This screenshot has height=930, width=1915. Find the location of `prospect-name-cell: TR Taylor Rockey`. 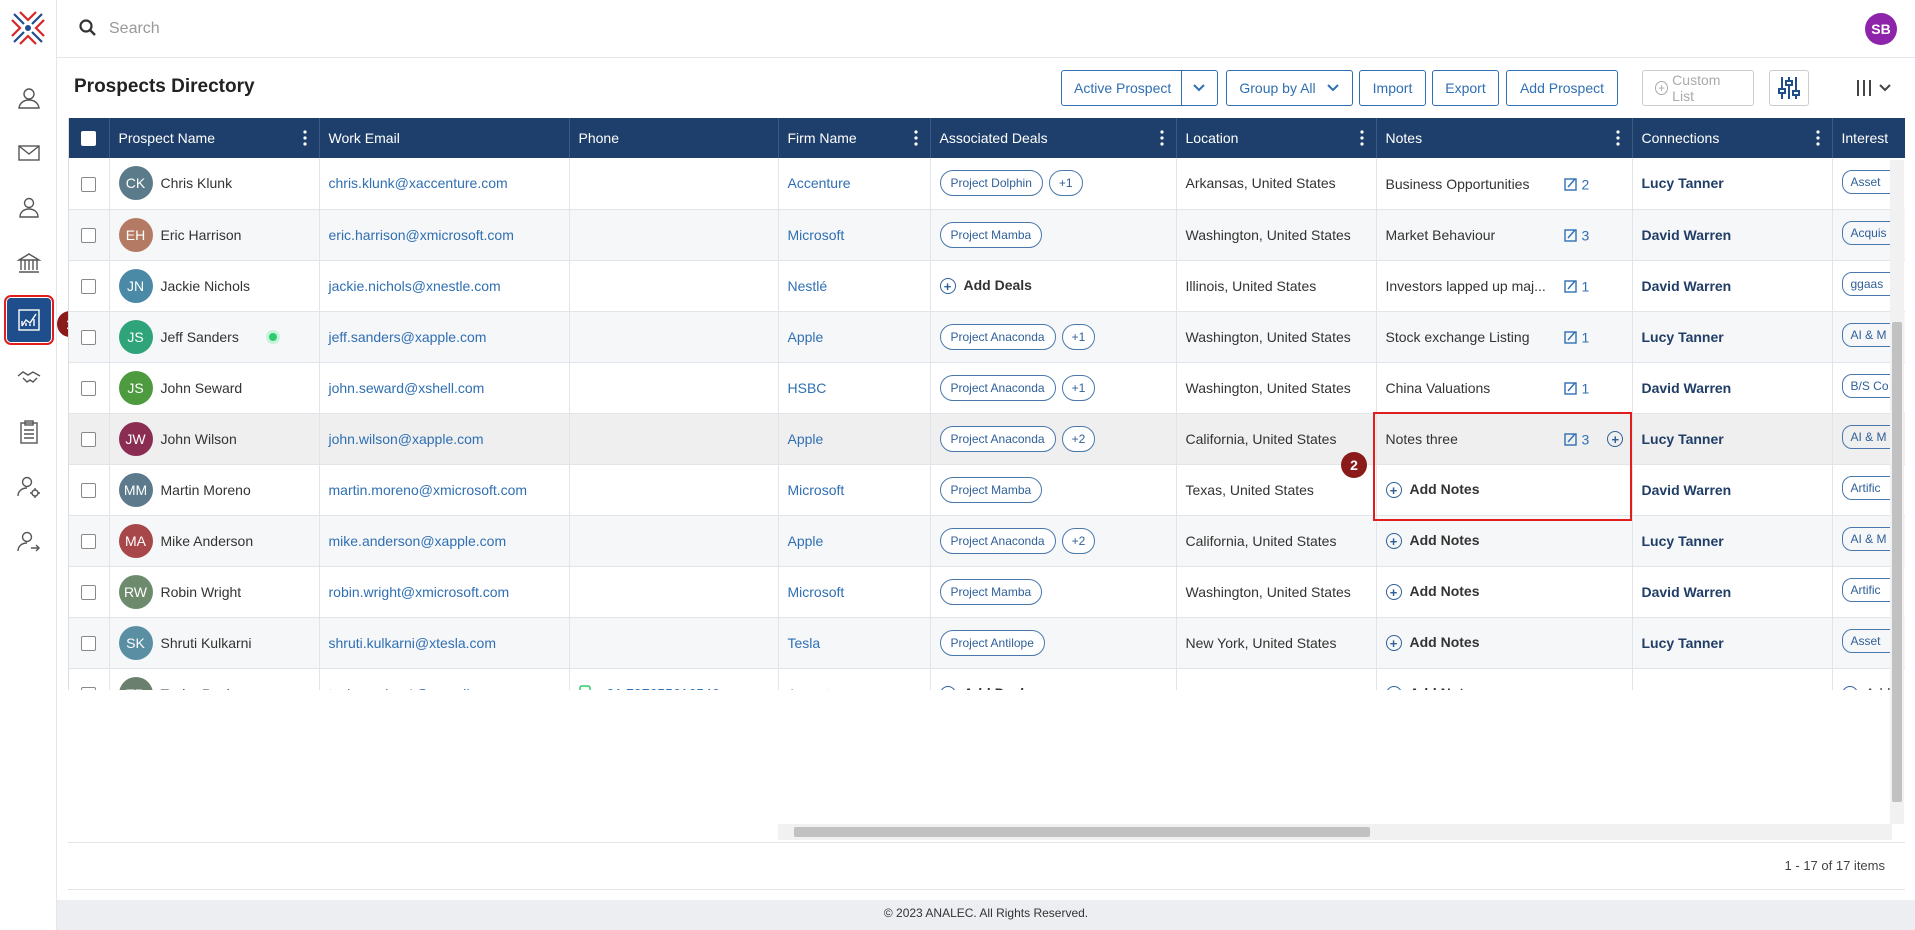

prospect-name-cell: TR Taylor Rockey is located at coordinates (214, 679).